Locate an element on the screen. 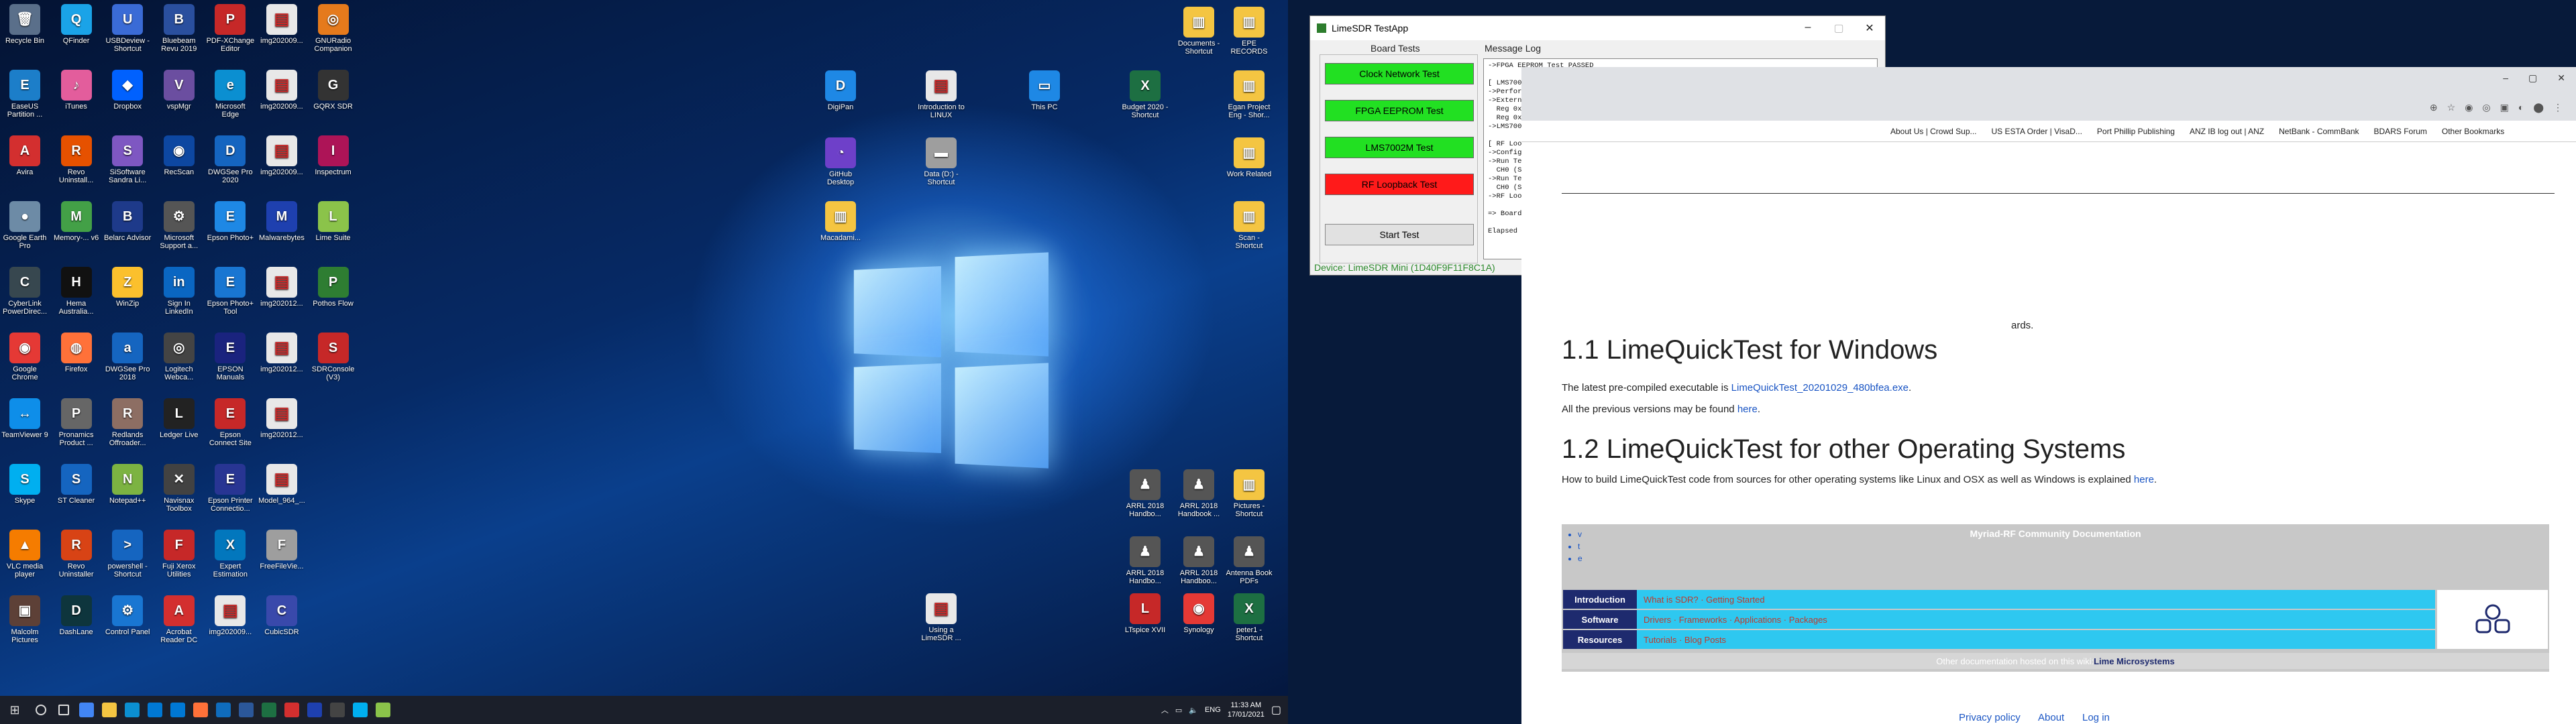 This screenshot has width=2576, height=724. start-test-button: Start Test is located at coordinates (1399, 234).